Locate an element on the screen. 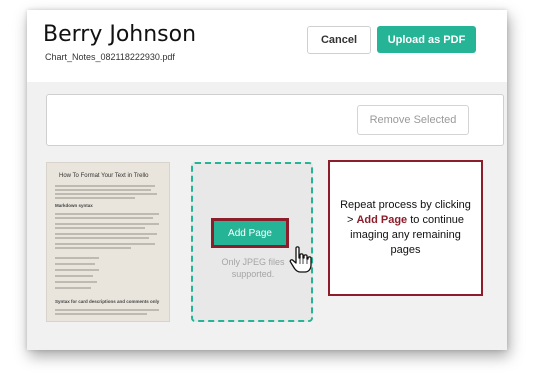 This screenshot has height=376, width=547. thumbnail-heading: Markdown syntax is located at coordinates (74, 205).